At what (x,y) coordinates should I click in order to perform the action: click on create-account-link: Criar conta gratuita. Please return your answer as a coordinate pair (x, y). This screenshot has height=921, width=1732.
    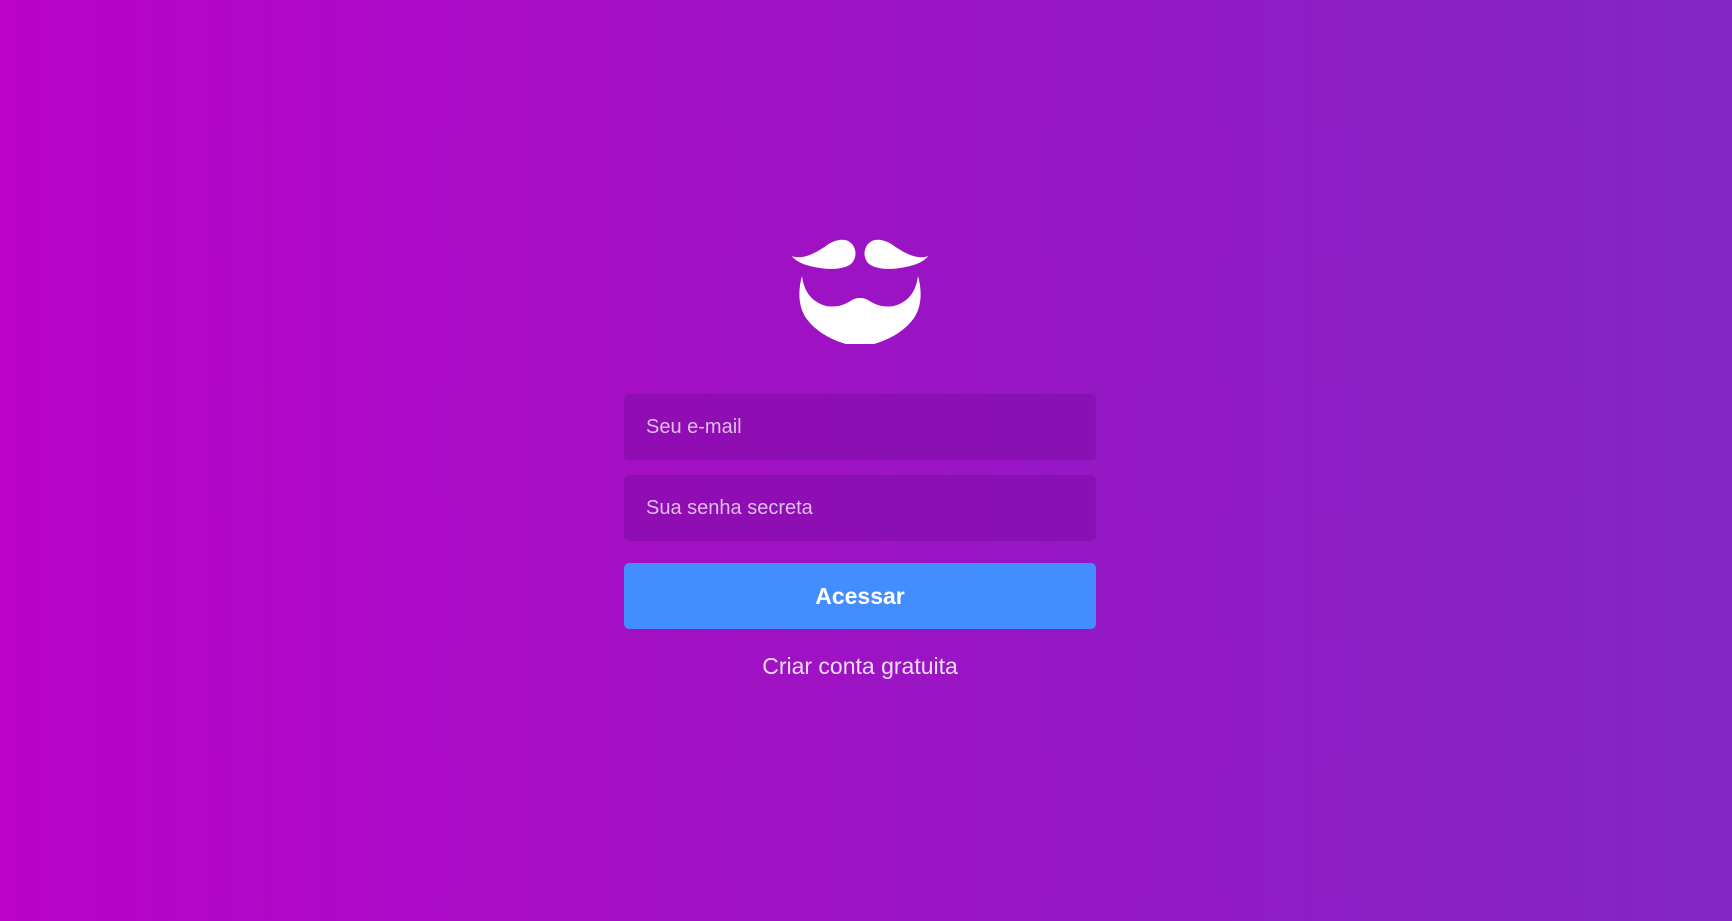
    Looking at the image, I should click on (860, 666).